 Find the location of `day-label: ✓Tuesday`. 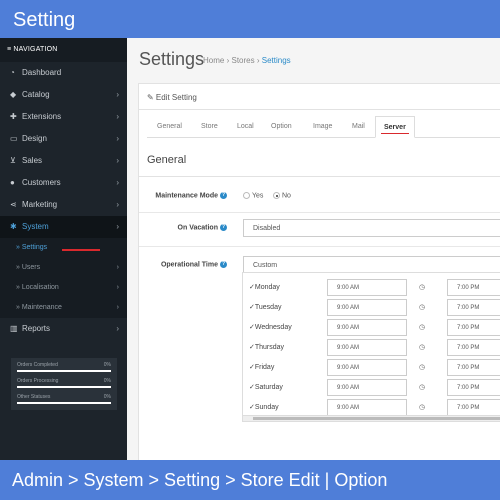

day-label: ✓Tuesday is located at coordinates (265, 307).